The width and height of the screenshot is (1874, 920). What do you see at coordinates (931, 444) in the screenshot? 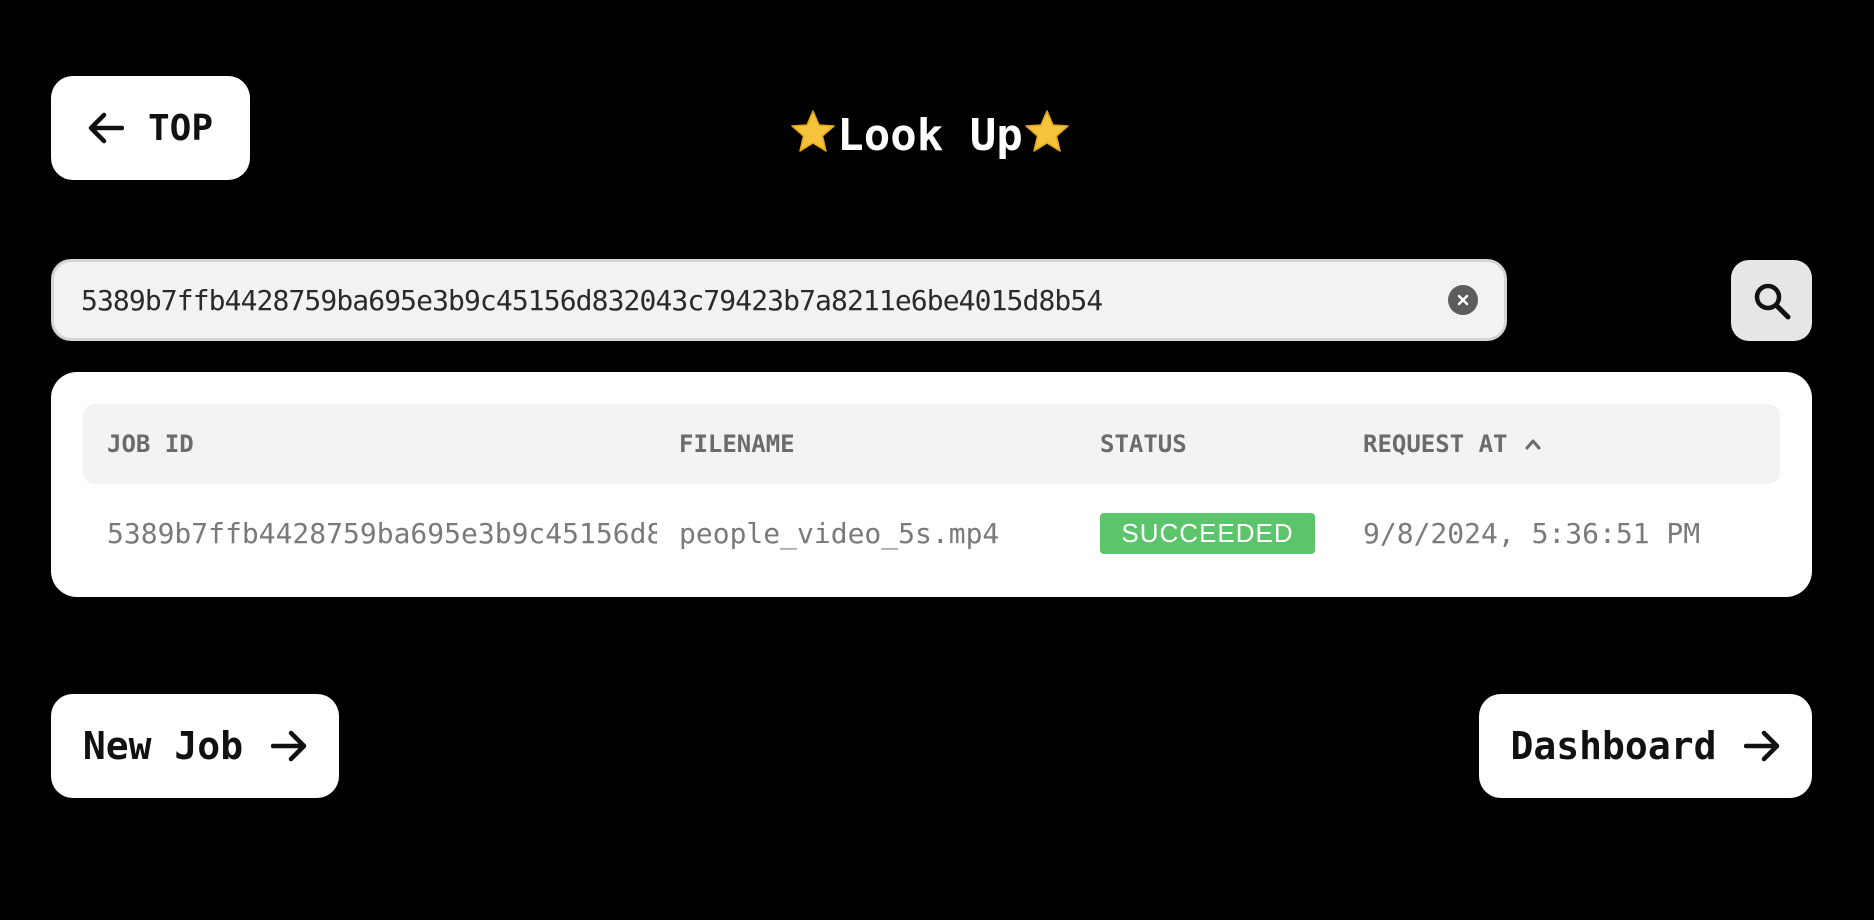
I see `table-header: JOB ID FILENAME STATUS REQUEST AT` at bounding box center [931, 444].